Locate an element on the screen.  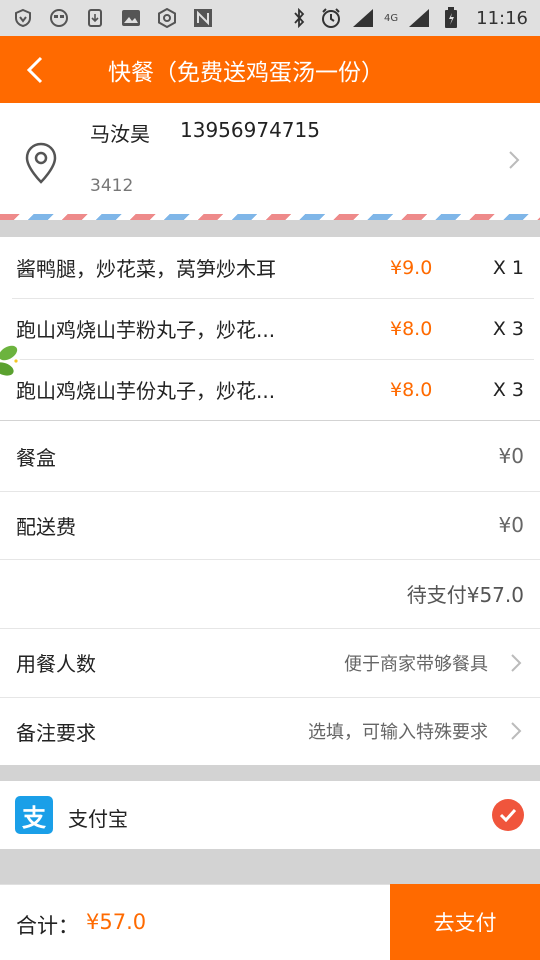
network-type: 4G is located at coordinates (391, 18).